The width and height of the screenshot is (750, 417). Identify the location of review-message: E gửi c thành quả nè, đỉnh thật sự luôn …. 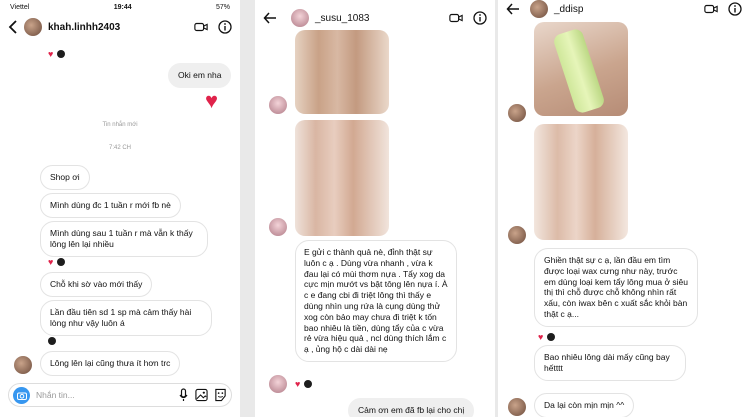
(376, 301).